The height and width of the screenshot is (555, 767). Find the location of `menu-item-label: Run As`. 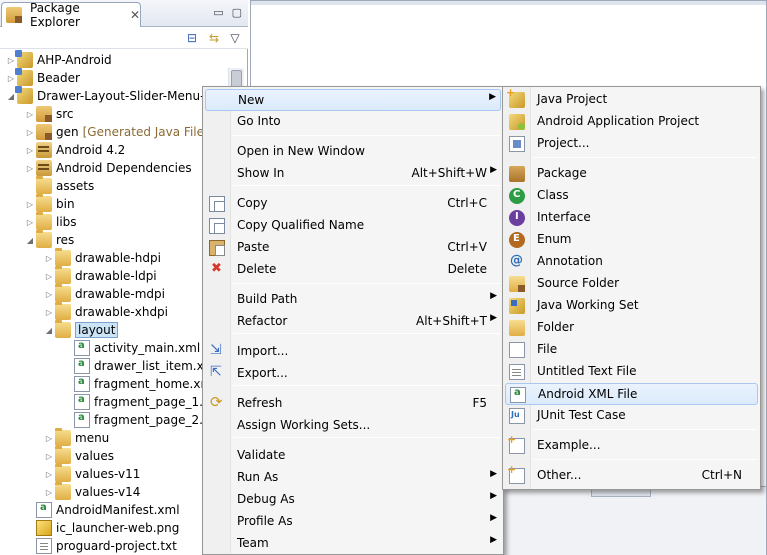

menu-item-label: Run As is located at coordinates (258, 477).